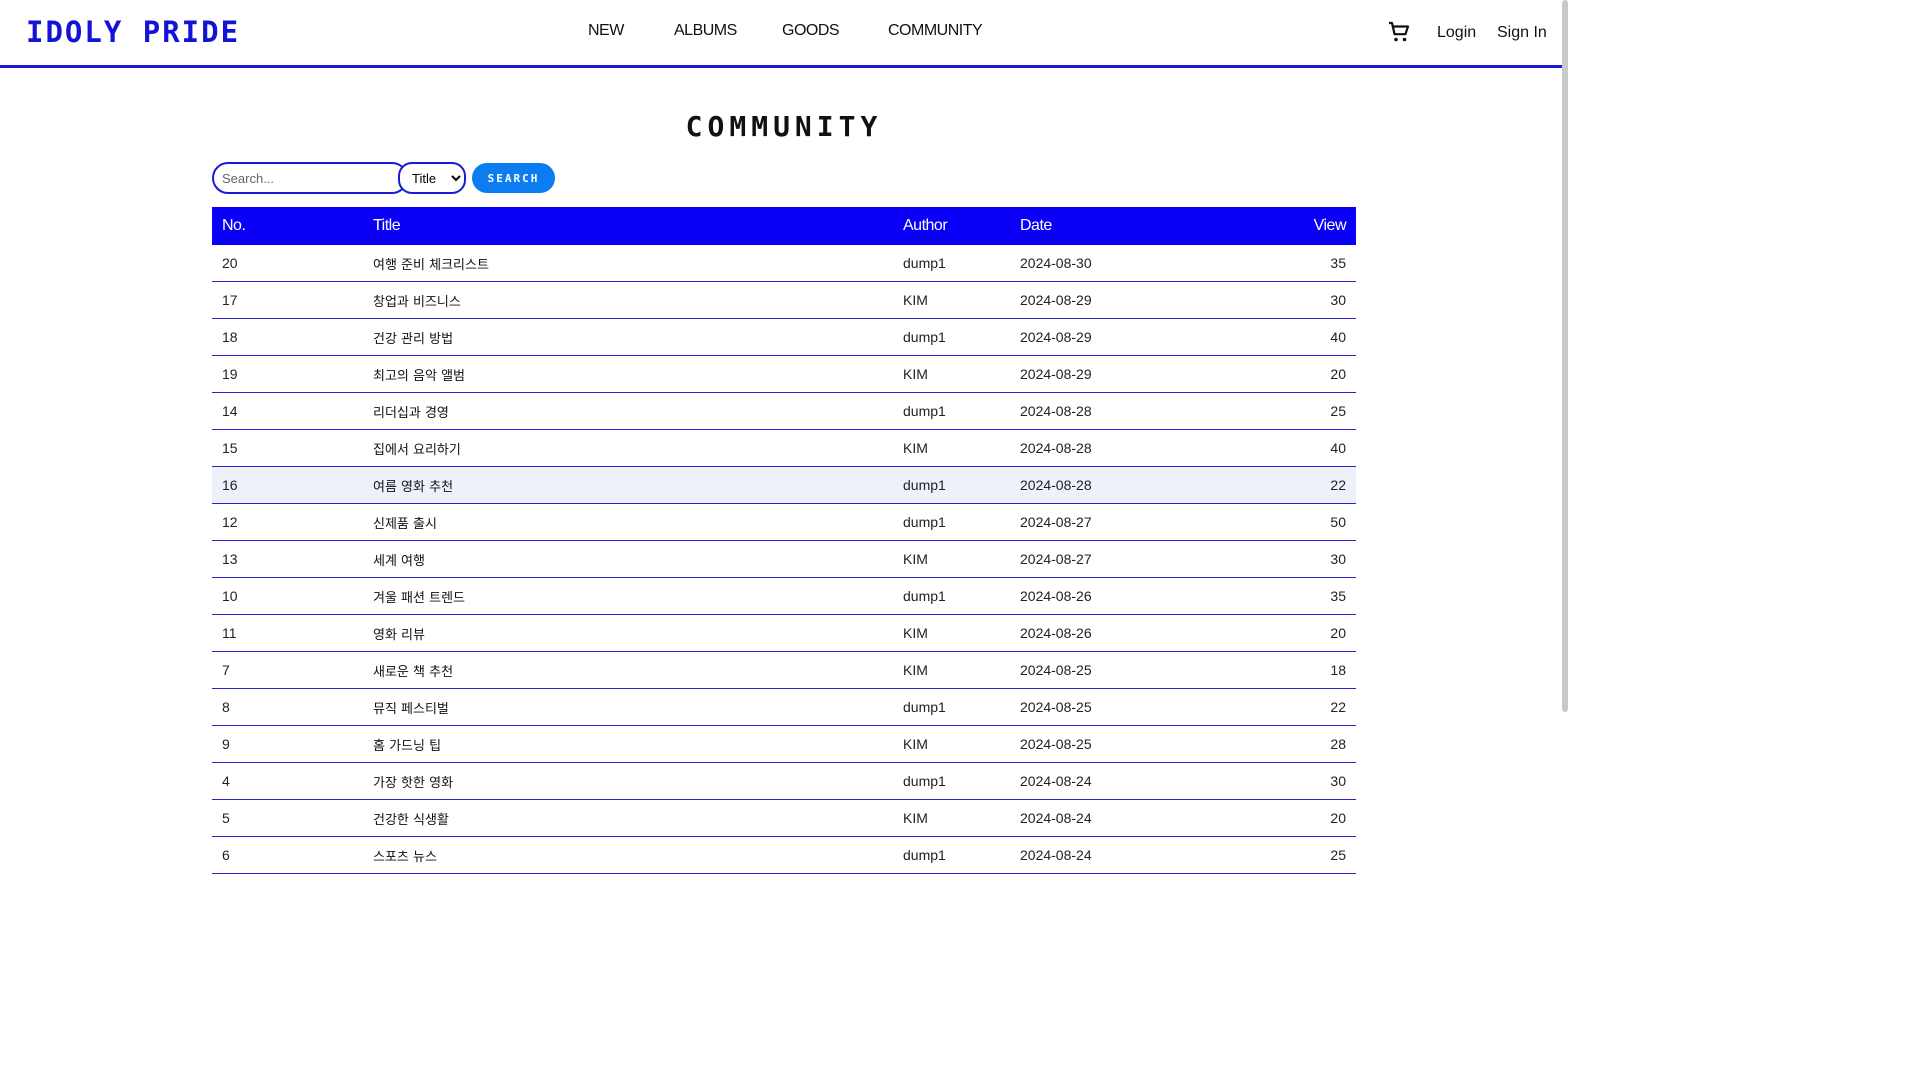  I want to click on cell-title-link: 건강 관리 방법, so click(628, 337).